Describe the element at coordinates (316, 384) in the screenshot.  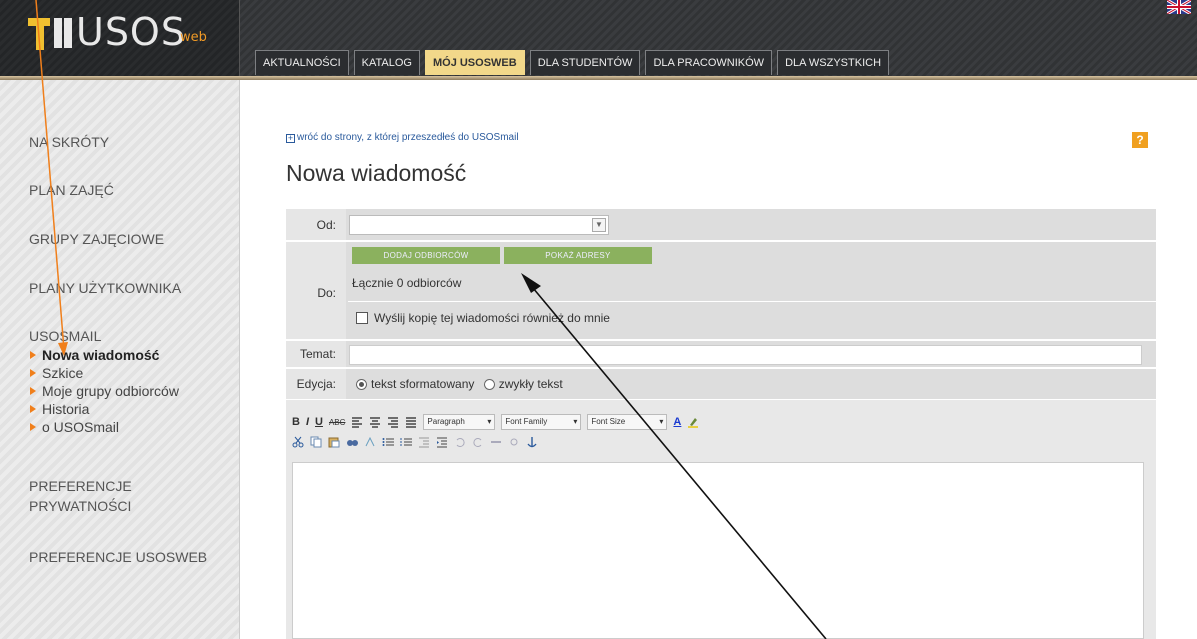
I see `edit-mode-label: Edycja:` at that location.